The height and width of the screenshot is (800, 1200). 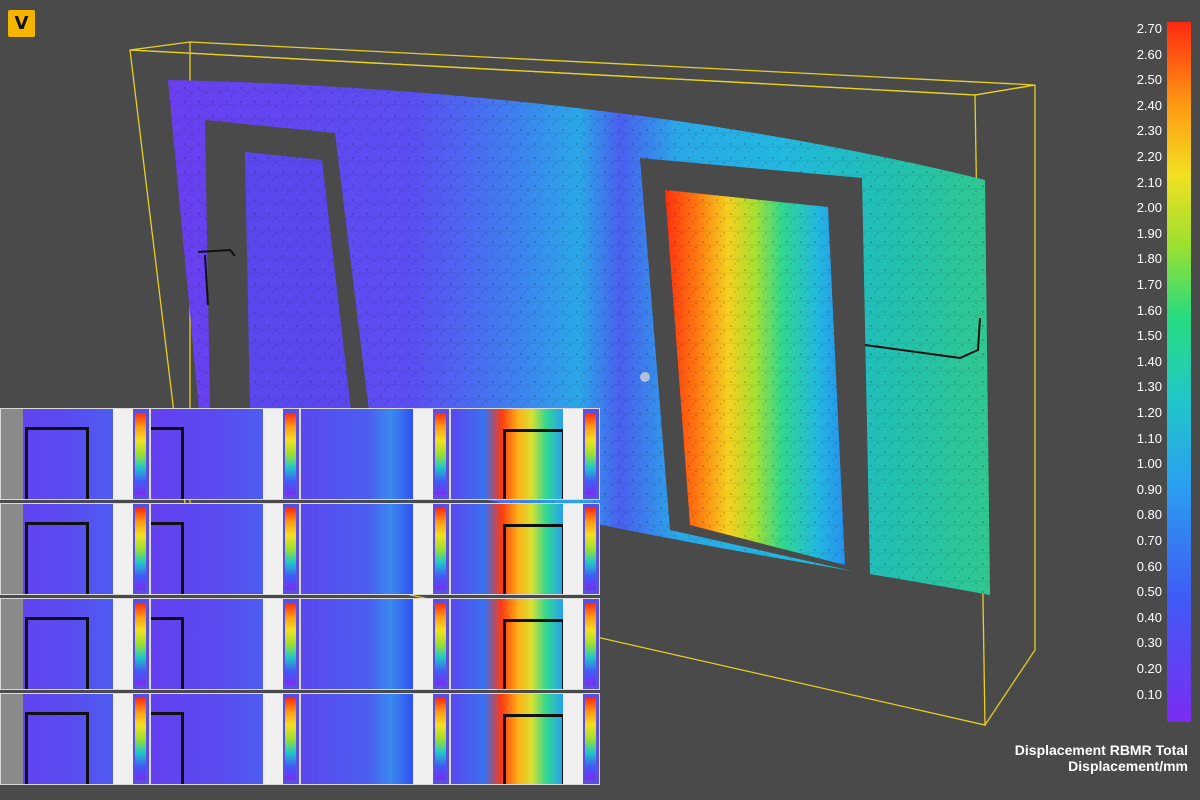 I want to click on scale-tick-label: 1.20, so click(x=1149, y=412).